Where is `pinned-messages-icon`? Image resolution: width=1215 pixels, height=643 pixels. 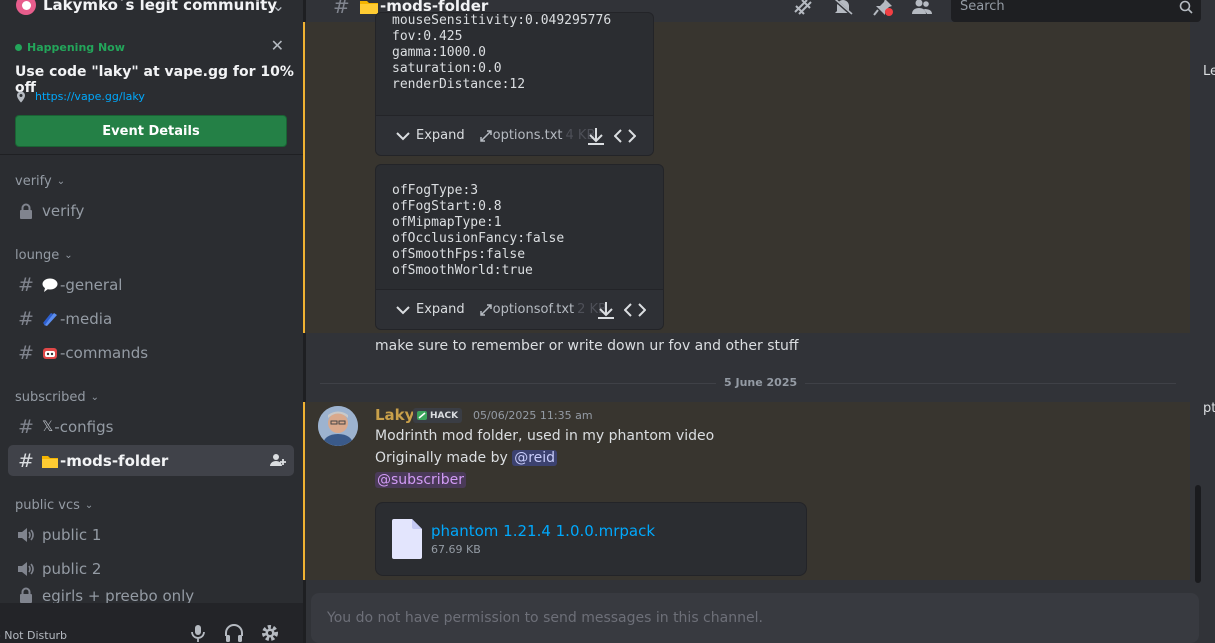 pinned-messages-icon is located at coordinates (883, 8).